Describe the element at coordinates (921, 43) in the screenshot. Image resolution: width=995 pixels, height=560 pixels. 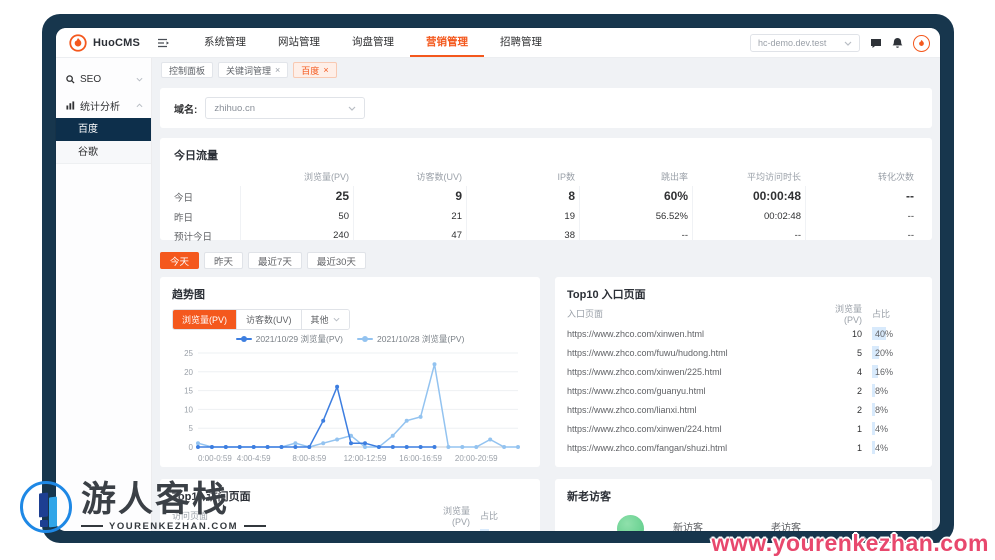
I see `user-avatar` at that location.